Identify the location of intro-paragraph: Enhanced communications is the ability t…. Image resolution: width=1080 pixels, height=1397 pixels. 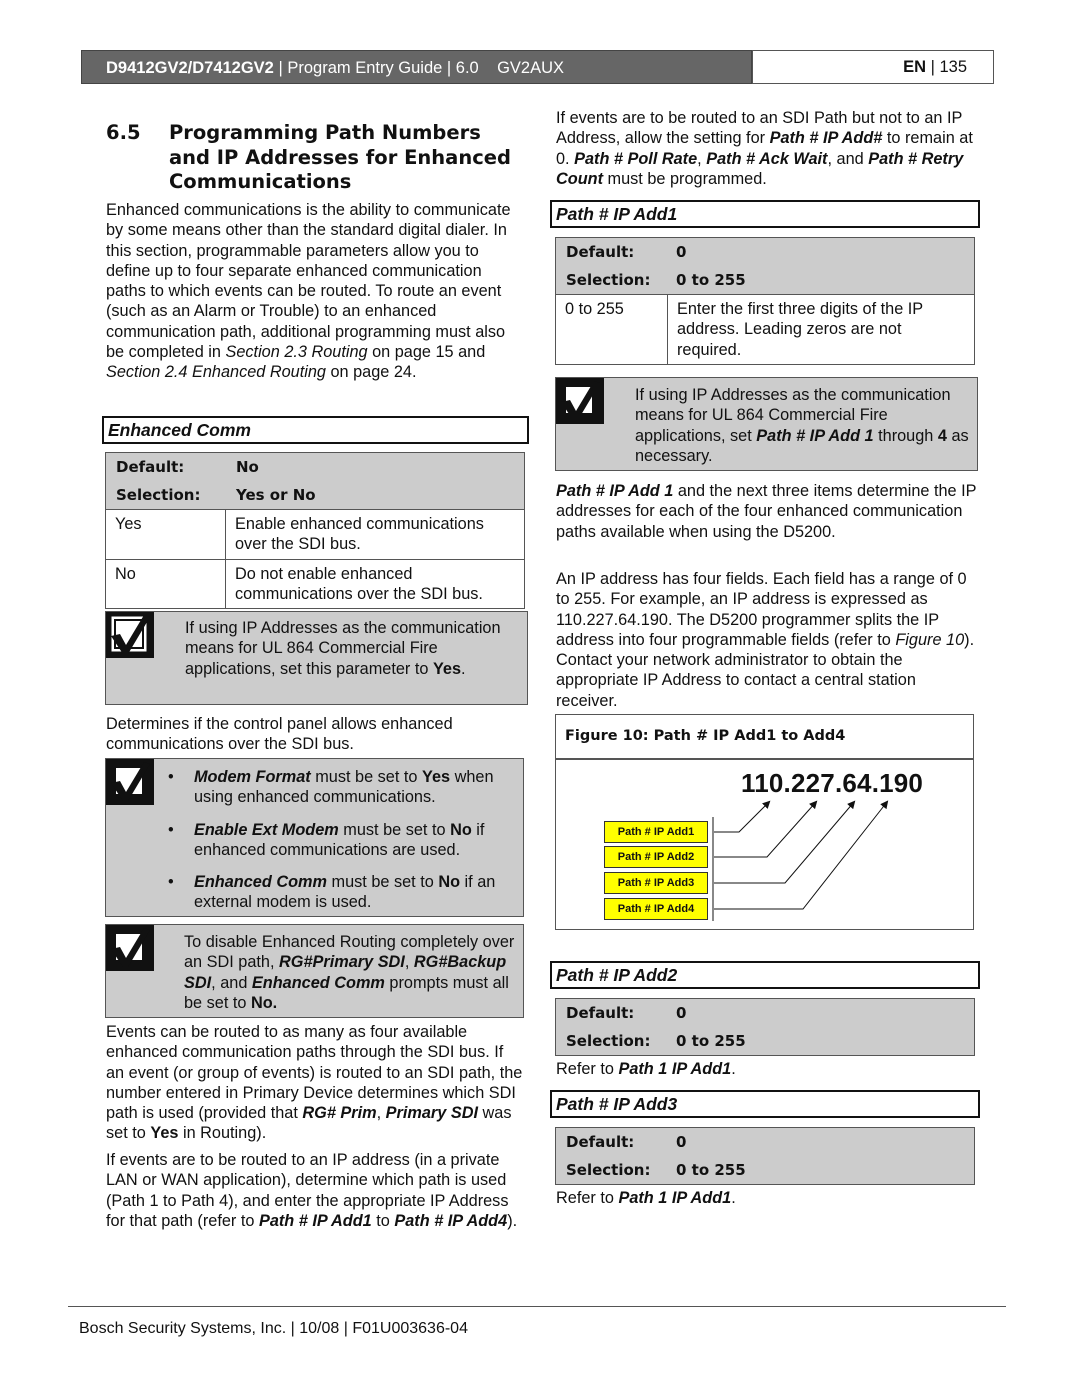
(308, 291).